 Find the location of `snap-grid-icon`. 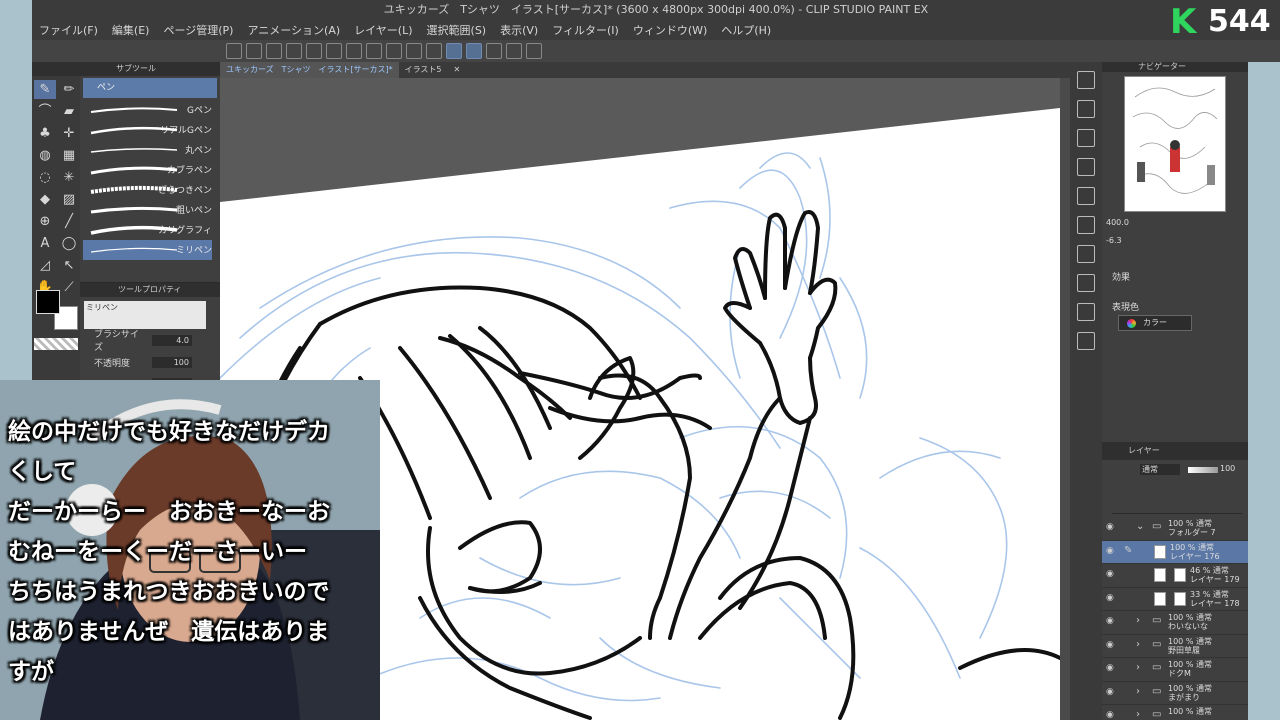

snap-grid-icon is located at coordinates (494, 51).